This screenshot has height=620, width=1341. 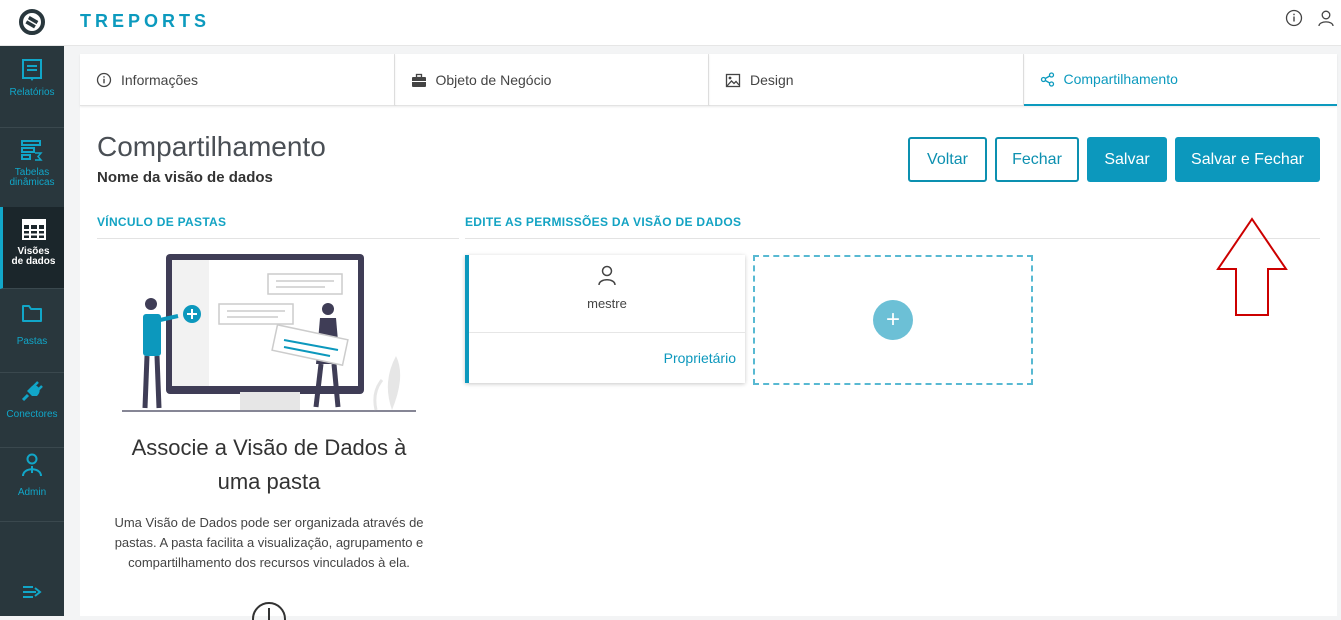 I want to click on permission-user-name: mestre, so click(x=607, y=303).